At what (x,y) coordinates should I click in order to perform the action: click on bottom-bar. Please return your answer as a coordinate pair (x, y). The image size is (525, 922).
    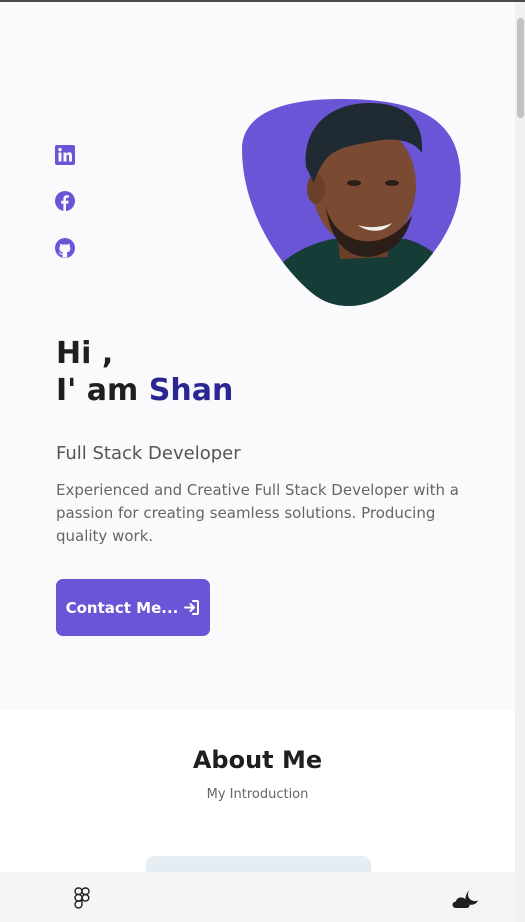
    Looking at the image, I should click on (257, 897).